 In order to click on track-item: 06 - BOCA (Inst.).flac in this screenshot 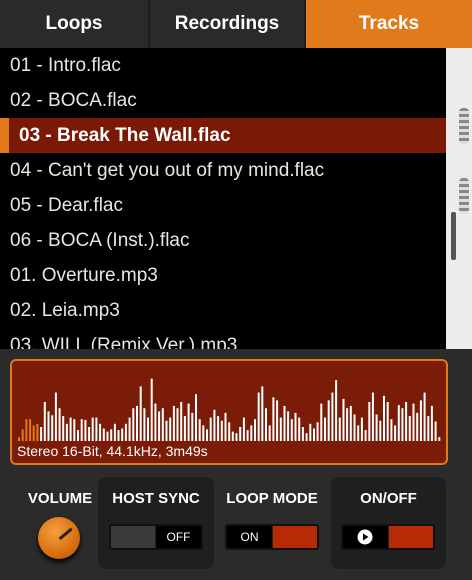, I will do `click(223, 240)`.